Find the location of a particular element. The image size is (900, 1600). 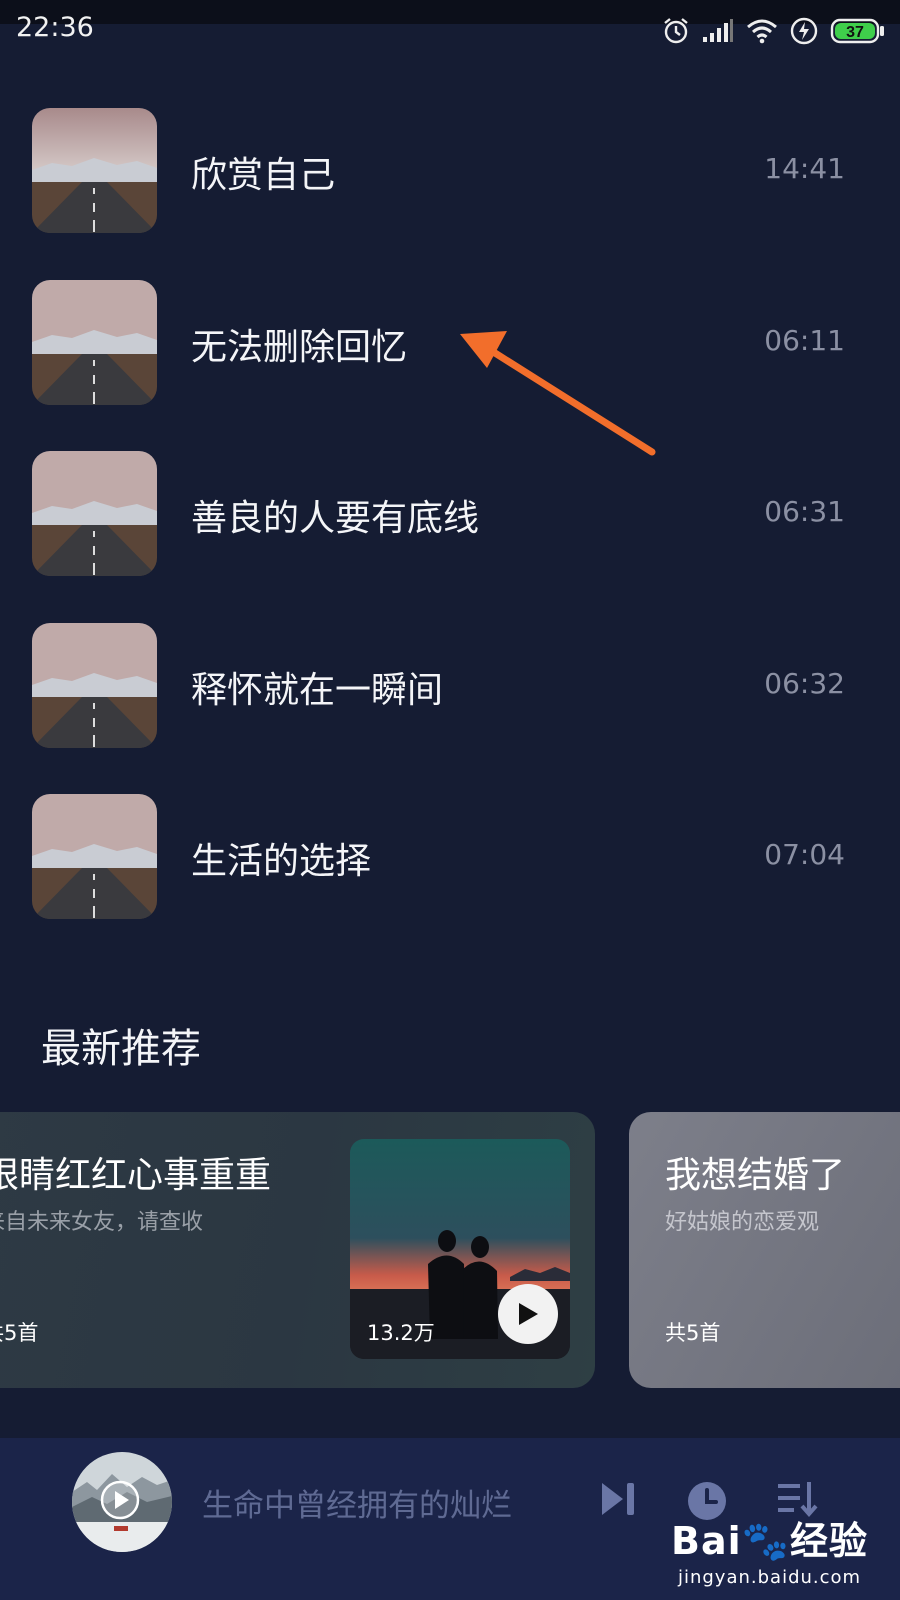

song-duration: 06:32 is located at coordinates (804, 683).